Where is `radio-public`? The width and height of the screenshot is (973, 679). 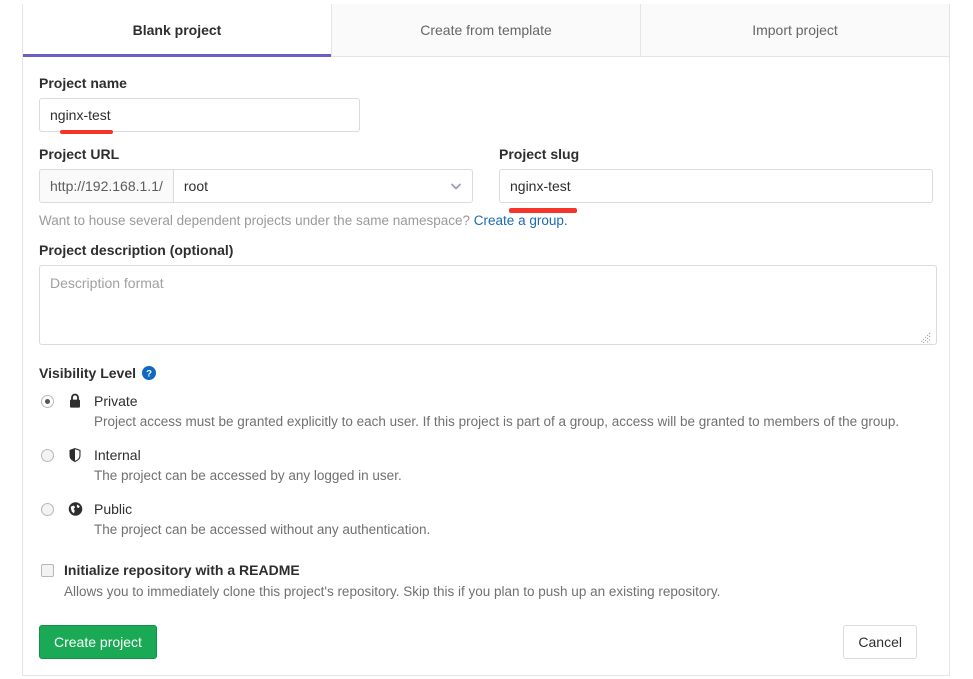
radio-public is located at coordinates (47, 509).